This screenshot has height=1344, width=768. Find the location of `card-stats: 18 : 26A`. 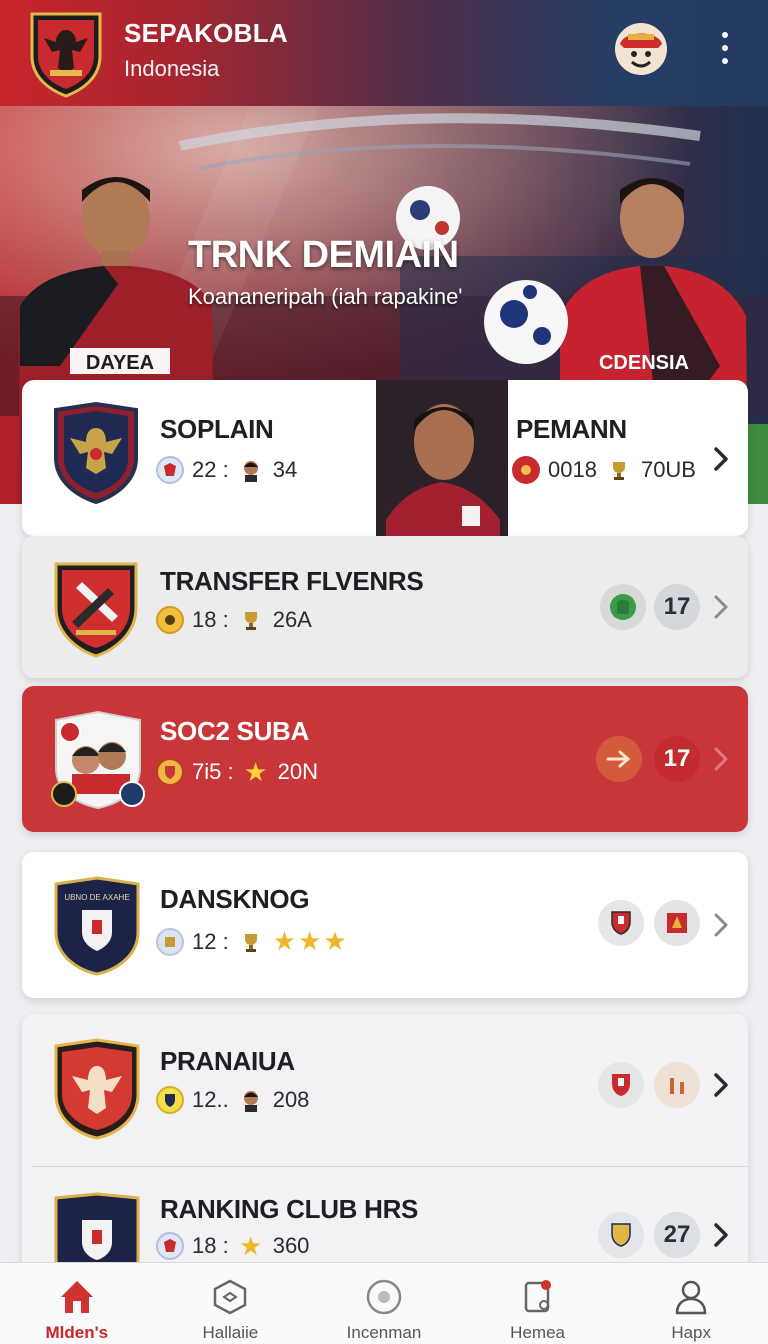

card-stats: 18 : 26A is located at coordinates (234, 620).